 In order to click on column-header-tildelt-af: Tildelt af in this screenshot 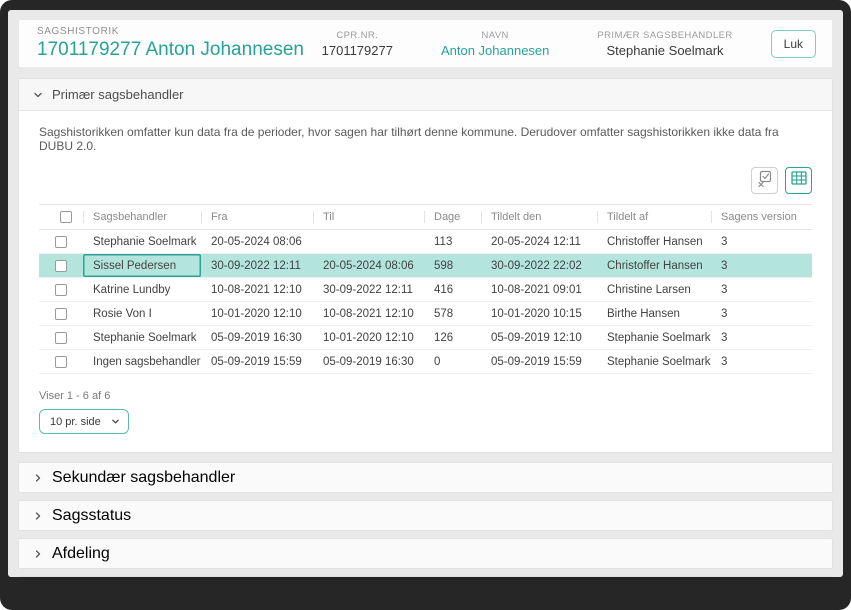, I will do `click(654, 217)`.